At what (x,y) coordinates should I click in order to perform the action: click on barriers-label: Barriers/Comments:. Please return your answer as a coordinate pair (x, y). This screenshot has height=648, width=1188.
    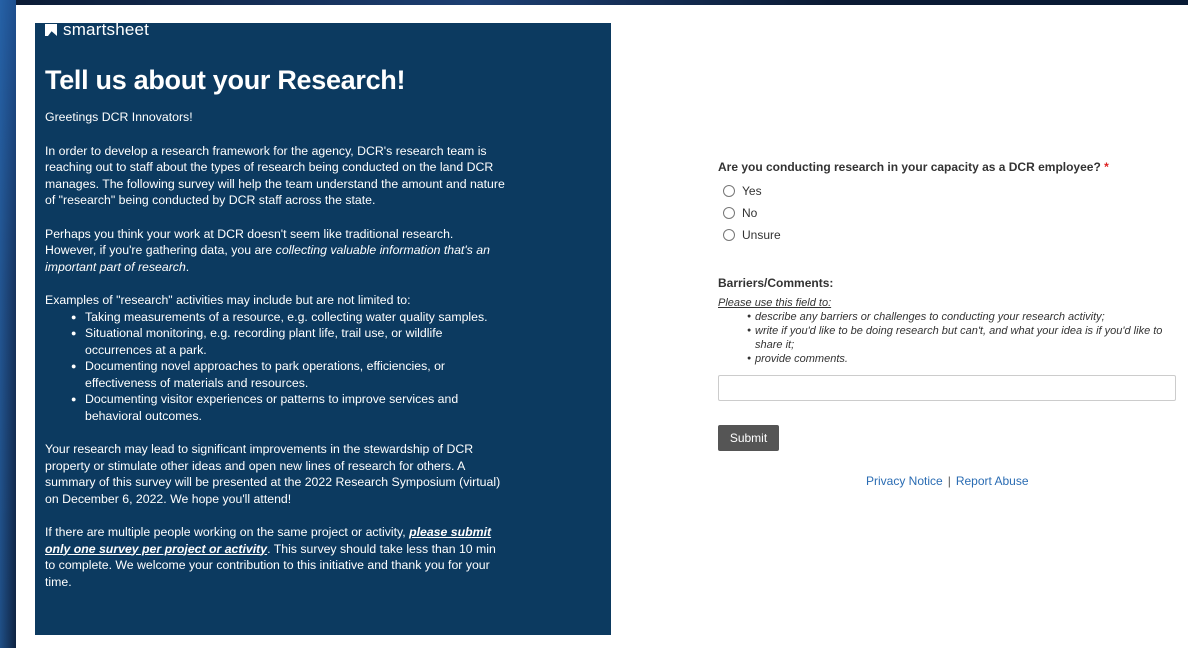
    Looking at the image, I should click on (776, 283).